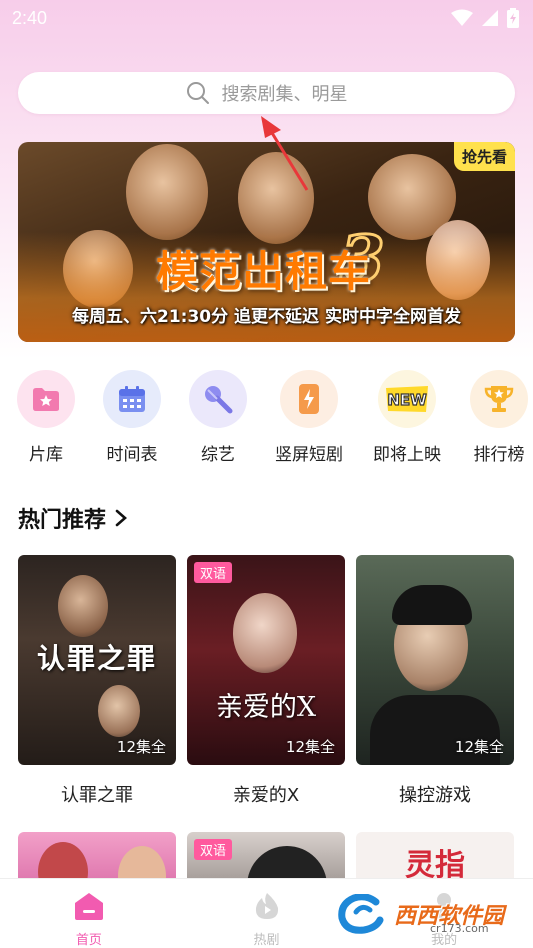 This screenshot has width=533, height=948. I want to click on home-icon, so click(88, 906).